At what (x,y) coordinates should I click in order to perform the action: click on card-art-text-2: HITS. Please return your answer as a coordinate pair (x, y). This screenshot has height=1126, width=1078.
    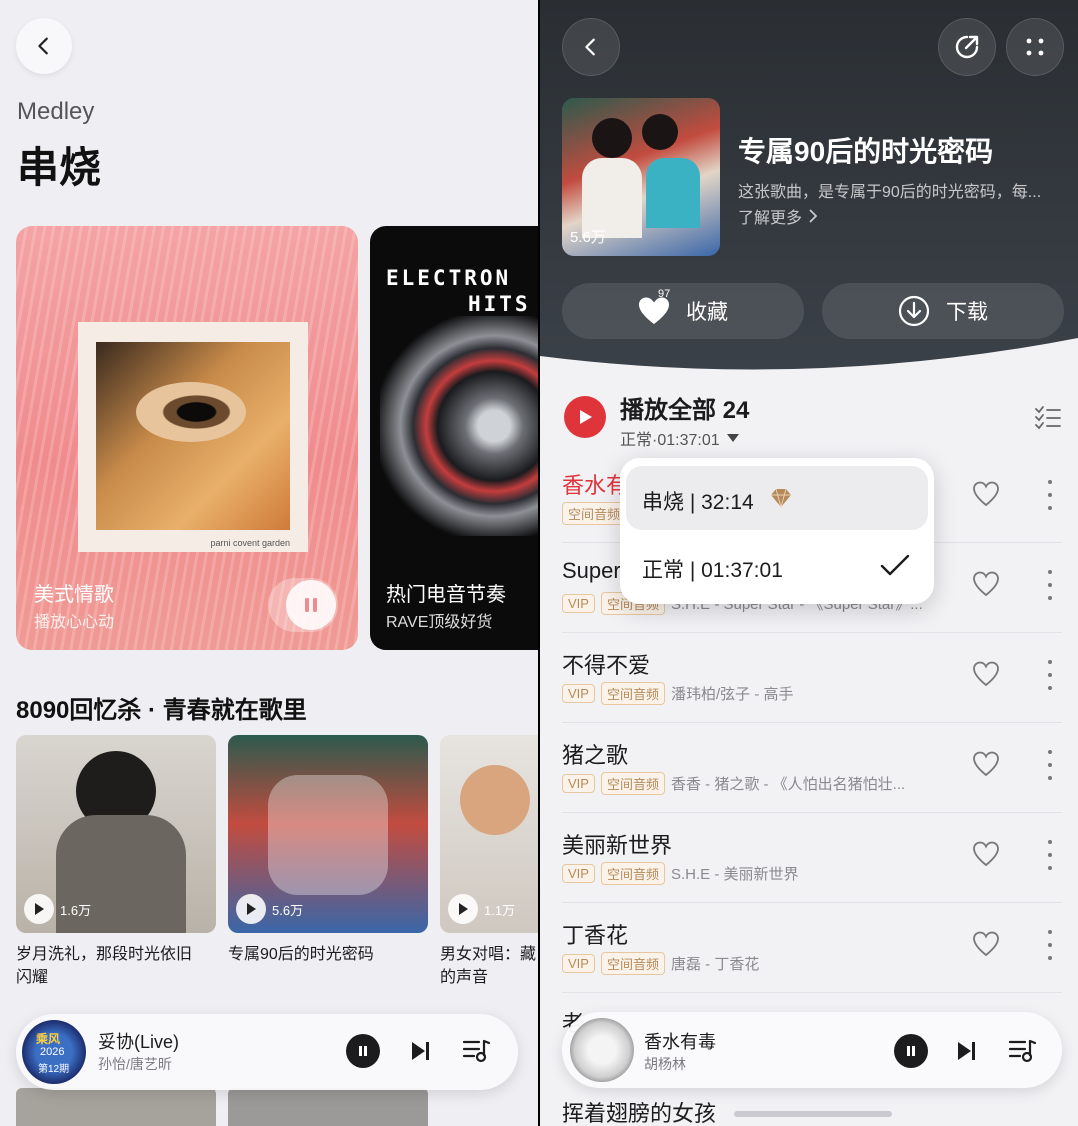
    Looking at the image, I should click on (499, 304).